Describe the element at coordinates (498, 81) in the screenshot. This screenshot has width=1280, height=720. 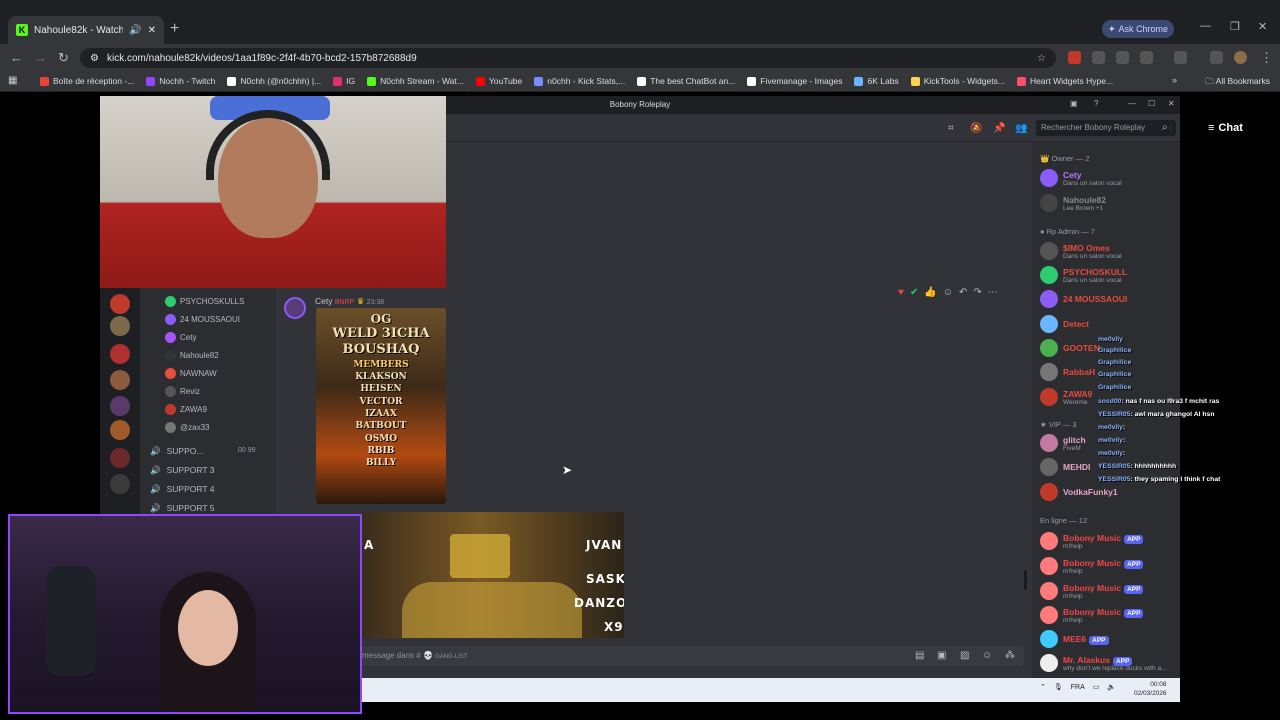
I see `bookmark-item: YouTube` at that location.